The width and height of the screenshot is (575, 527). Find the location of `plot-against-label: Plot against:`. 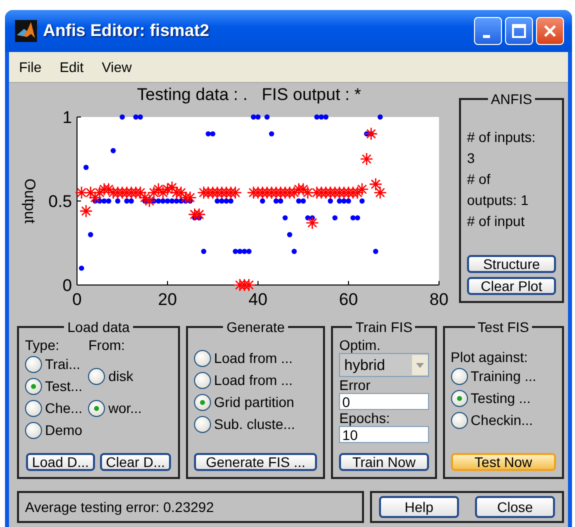

plot-against-label: Plot against: is located at coordinates (489, 357).